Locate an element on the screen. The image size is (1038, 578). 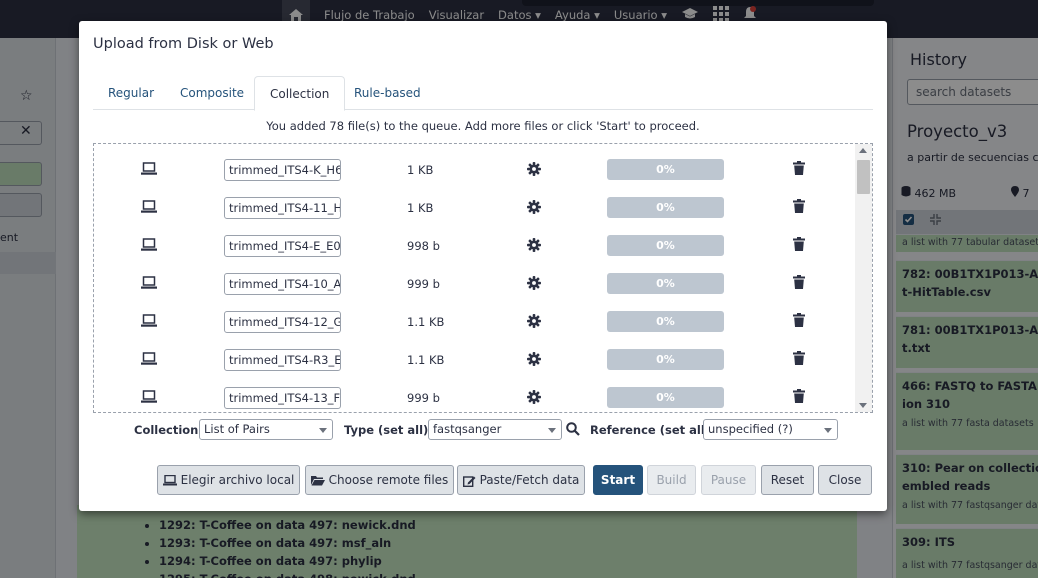
choose-local-file-button: Elegir archivo local is located at coordinates (228, 480).